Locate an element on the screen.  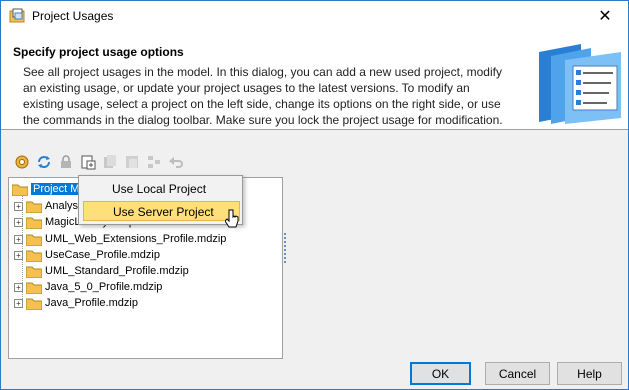
add-project-button is located at coordinates (88, 162).